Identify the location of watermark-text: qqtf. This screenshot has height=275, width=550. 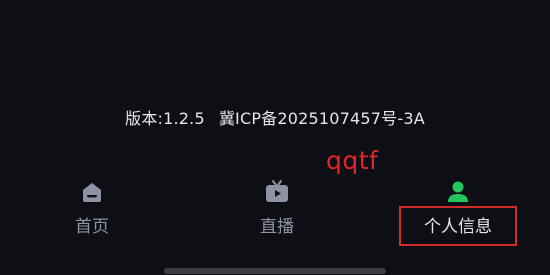
(352, 160).